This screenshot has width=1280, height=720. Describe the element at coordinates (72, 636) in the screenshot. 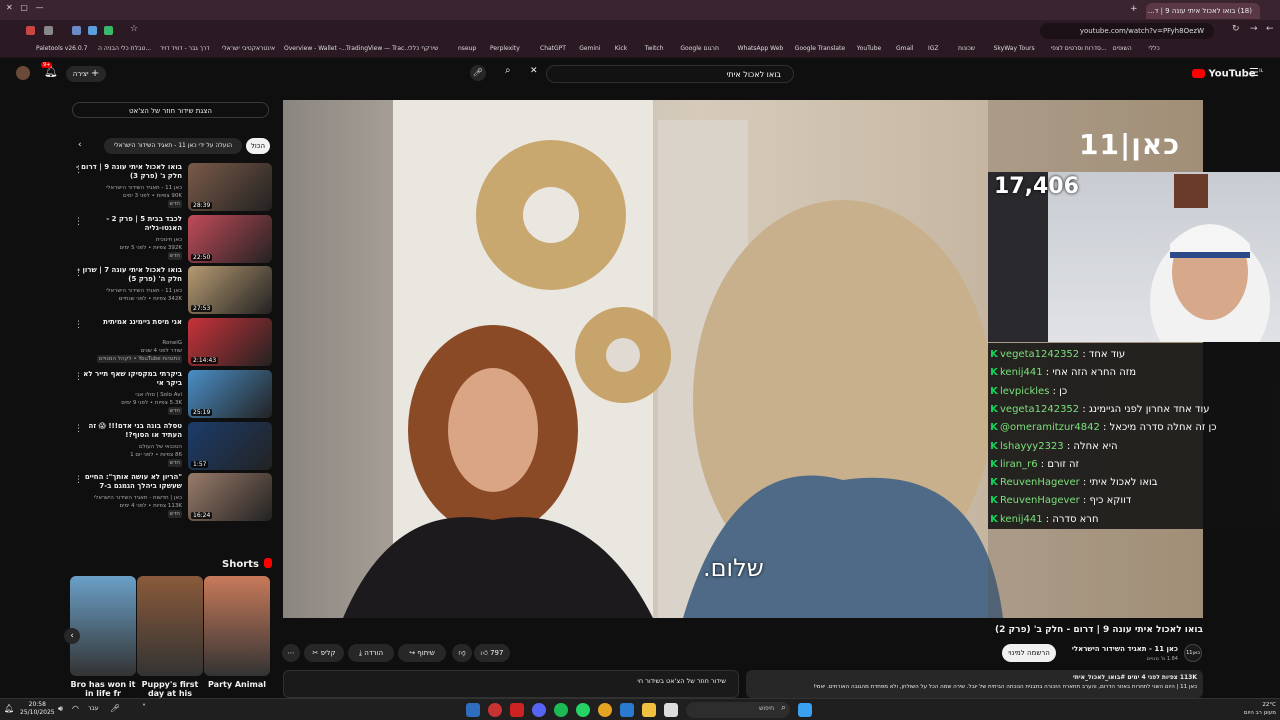

I see `shorts-prev-icon: ‹` at that location.